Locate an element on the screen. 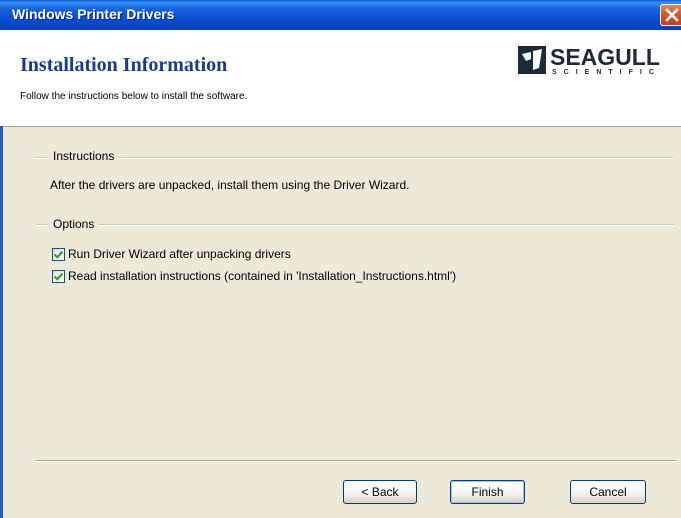 The image size is (681, 518). cancel-button: Cancel is located at coordinates (608, 492).